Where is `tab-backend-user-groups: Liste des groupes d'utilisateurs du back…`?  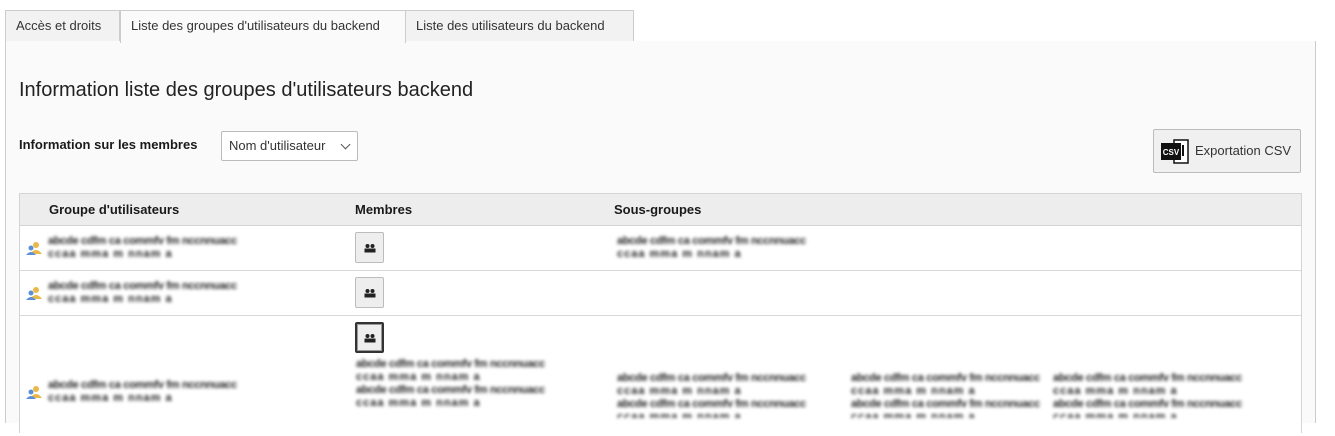 tab-backend-user-groups: Liste des groupes d'utilisateurs du back… is located at coordinates (263, 26).